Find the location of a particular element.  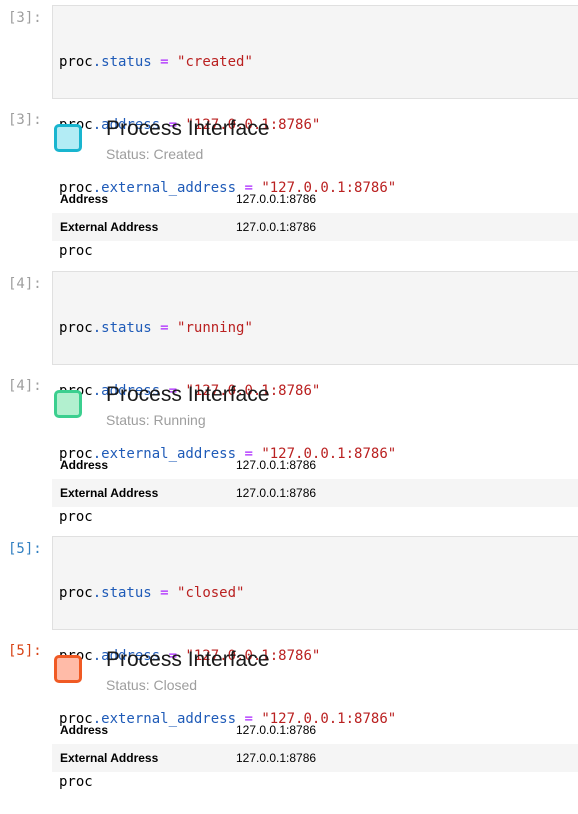

code-token: "running" is located at coordinates (215, 328).